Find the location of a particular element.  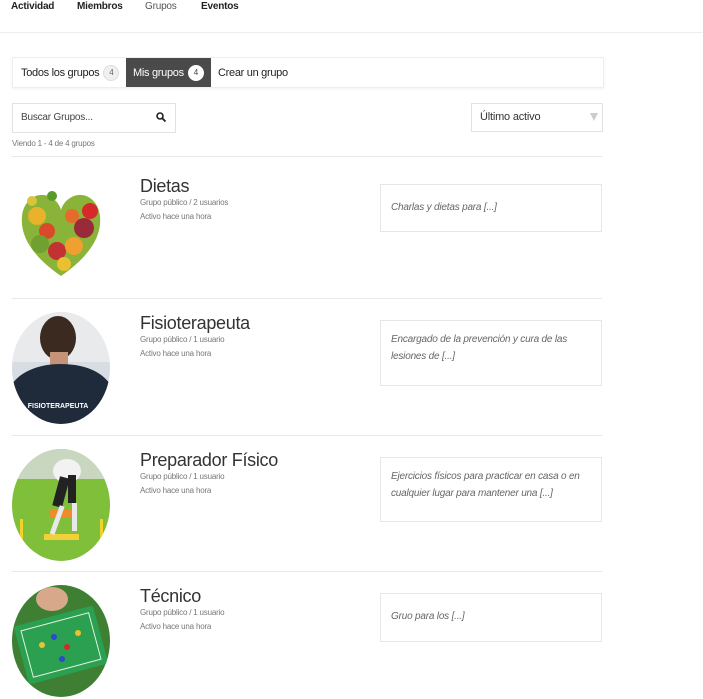

group-description: Charlas y dietas para [...] is located at coordinates (491, 208).